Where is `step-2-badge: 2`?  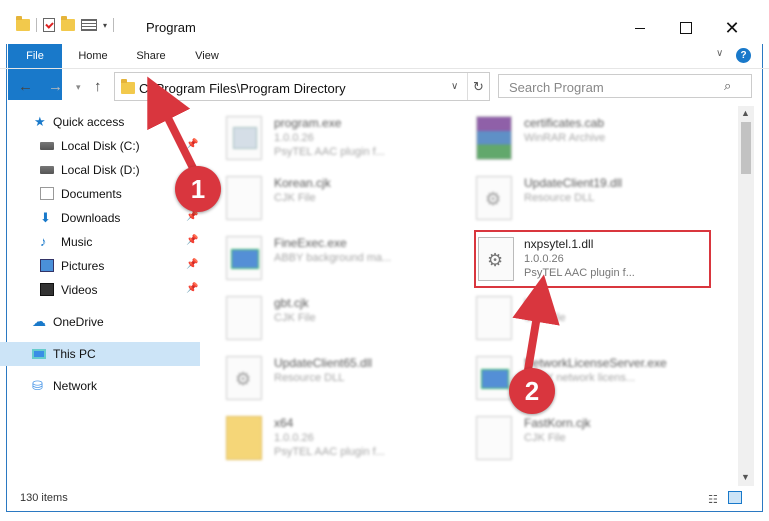 step-2-badge: 2 is located at coordinates (532, 391).